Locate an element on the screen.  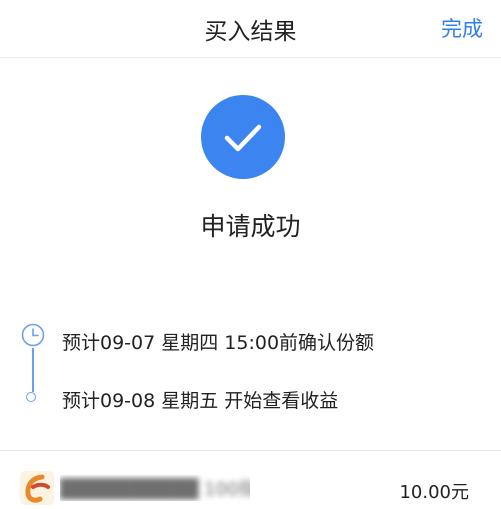
success-badge is located at coordinates (243, 137).